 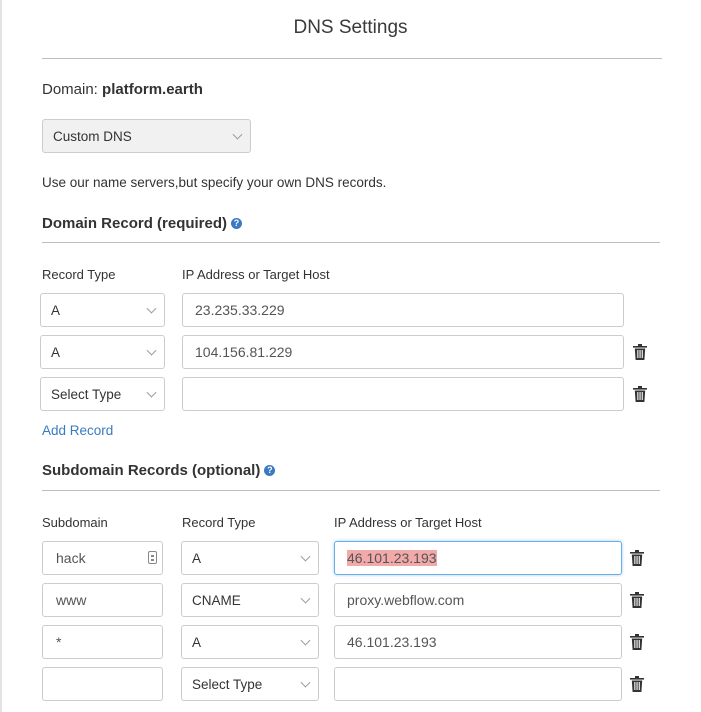 What do you see at coordinates (102, 600) in the screenshot?
I see `subdomain-input: www` at bounding box center [102, 600].